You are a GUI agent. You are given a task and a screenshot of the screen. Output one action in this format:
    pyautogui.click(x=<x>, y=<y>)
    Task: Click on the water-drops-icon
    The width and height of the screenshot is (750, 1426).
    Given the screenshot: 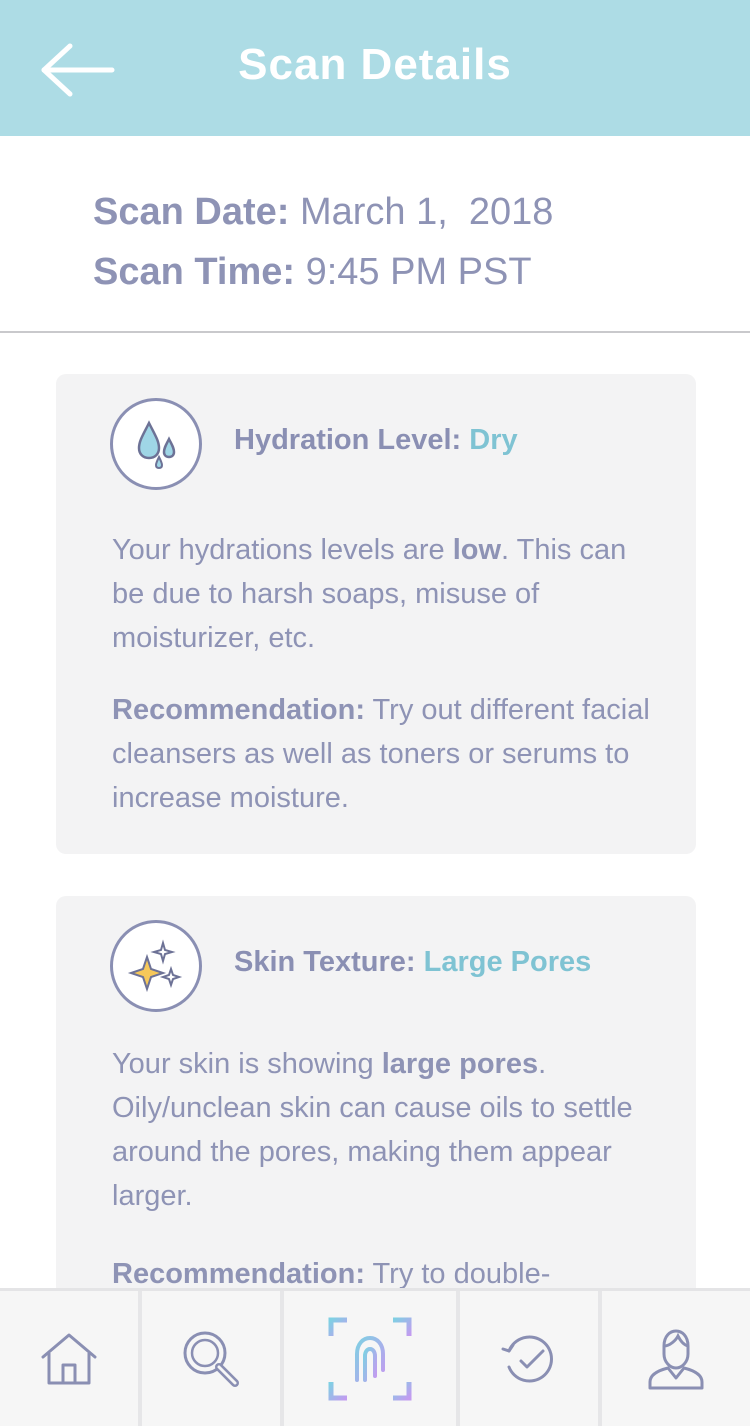 What is the action you would take?
    pyautogui.click(x=156, y=445)
    